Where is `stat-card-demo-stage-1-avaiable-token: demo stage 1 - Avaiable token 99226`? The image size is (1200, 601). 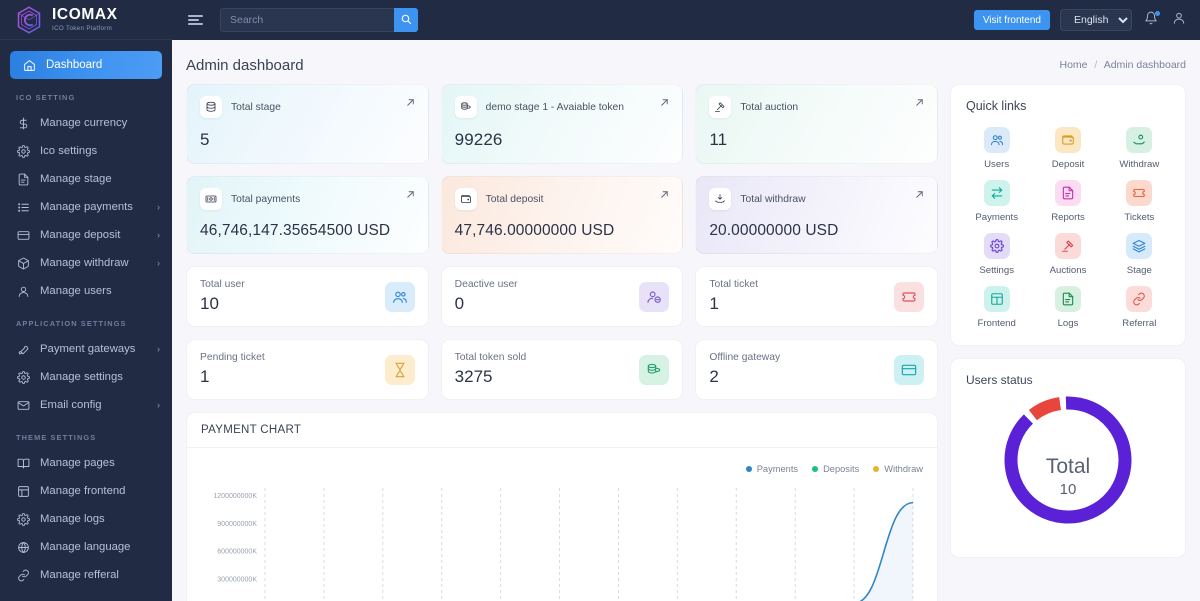 stat-card-demo-stage-1-avaiable-token: demo stage 1 - Avaiable token 99226 is located at coordinates (562, 124).